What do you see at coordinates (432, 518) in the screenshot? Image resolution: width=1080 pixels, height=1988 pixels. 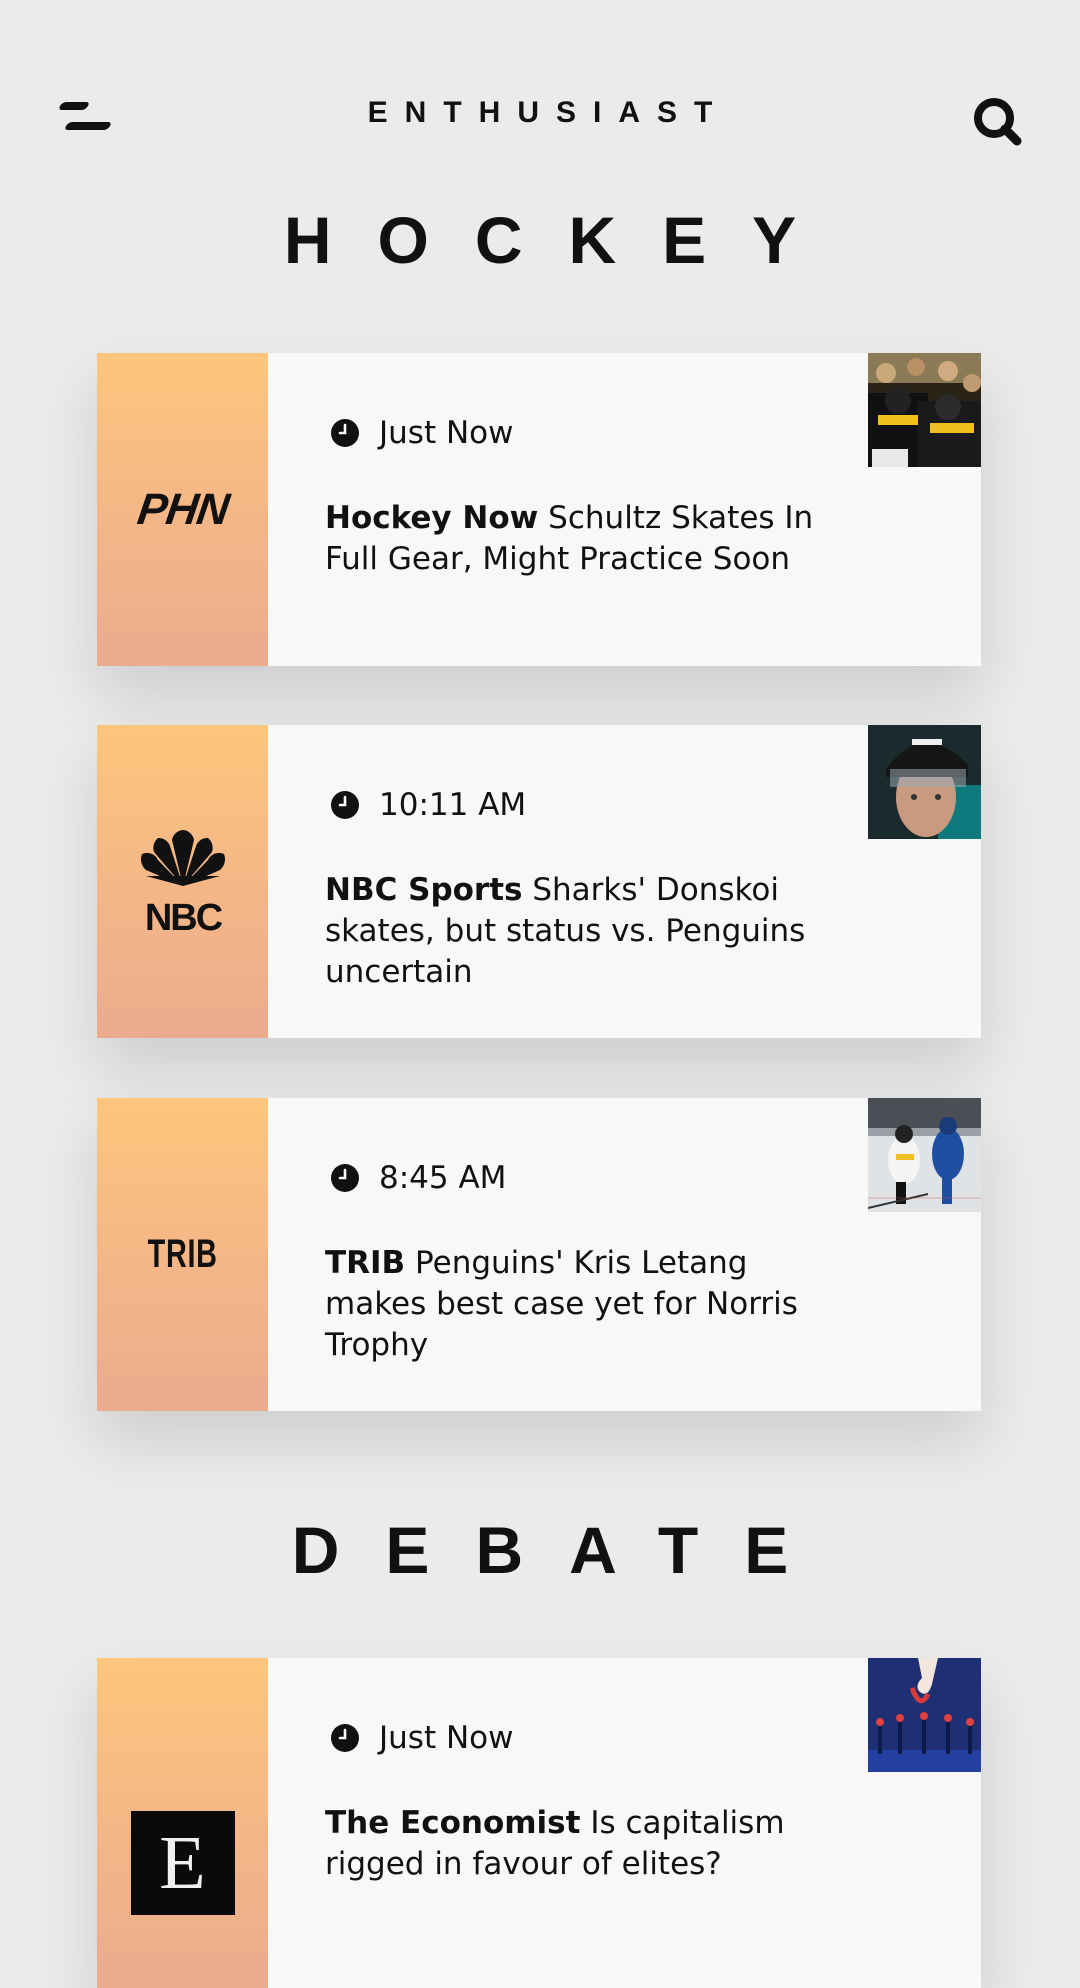 I see `article-source: Hockey Now` at bounding box center [432, 518].